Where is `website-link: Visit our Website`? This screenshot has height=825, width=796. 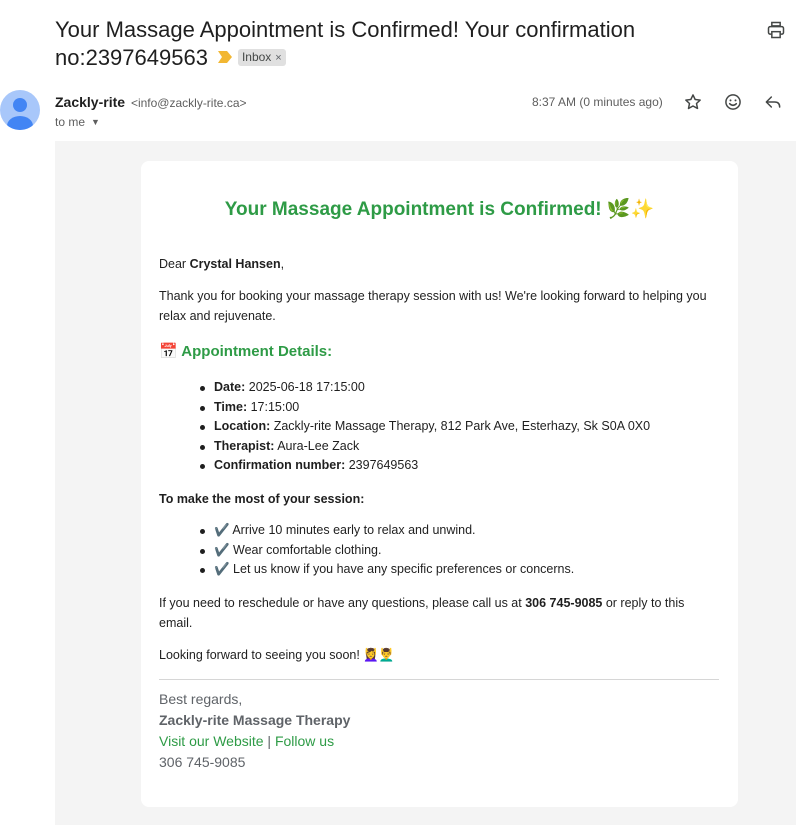 website-link: Visit our Website is located at coordinates (211, 741).